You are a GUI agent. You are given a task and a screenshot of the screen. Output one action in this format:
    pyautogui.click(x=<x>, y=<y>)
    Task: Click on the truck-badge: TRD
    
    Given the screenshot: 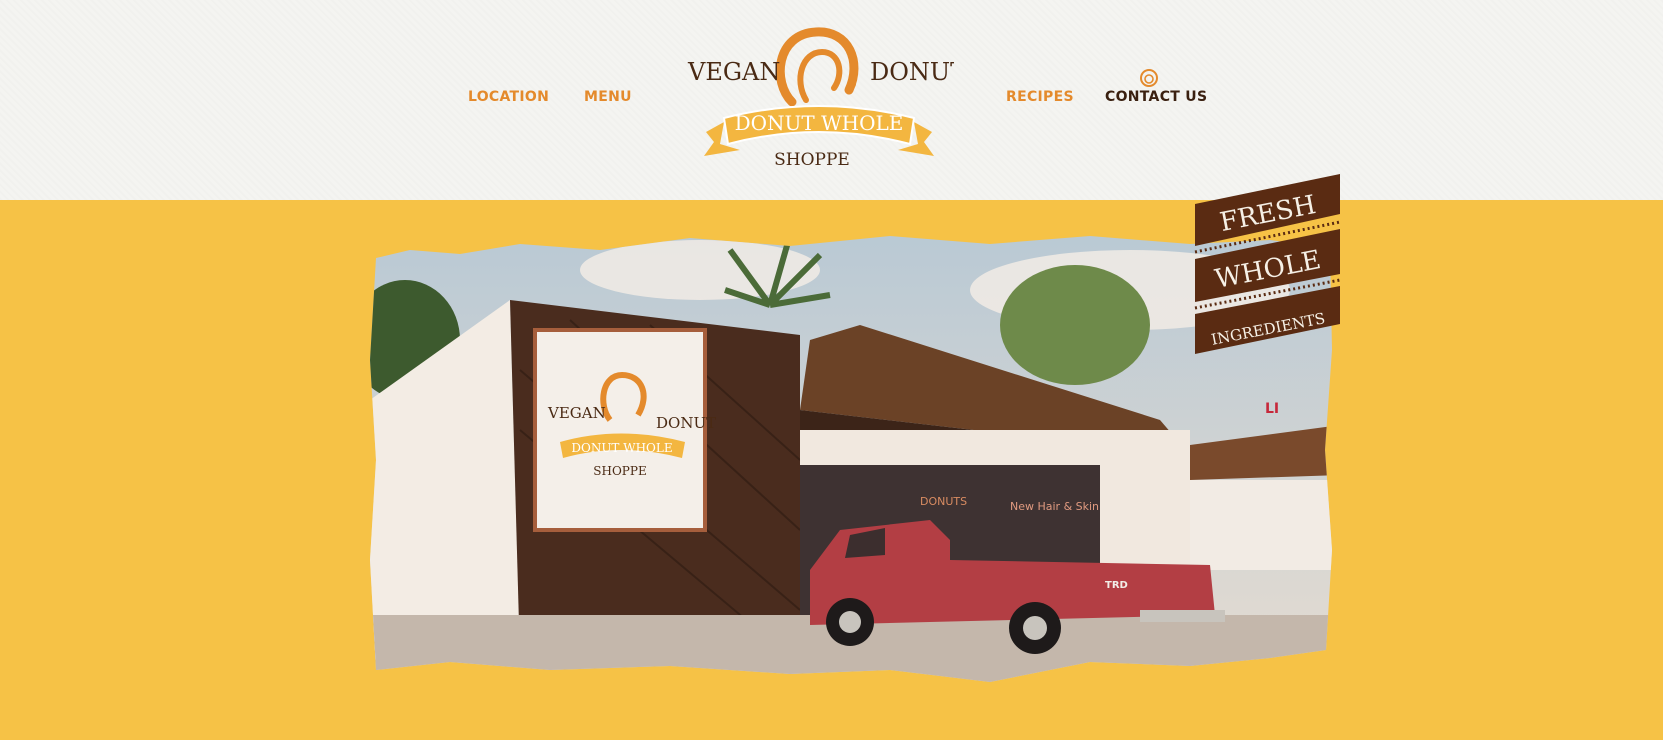 What is the action you would take?
    pyautogui.click(x=1116, y=585)
    